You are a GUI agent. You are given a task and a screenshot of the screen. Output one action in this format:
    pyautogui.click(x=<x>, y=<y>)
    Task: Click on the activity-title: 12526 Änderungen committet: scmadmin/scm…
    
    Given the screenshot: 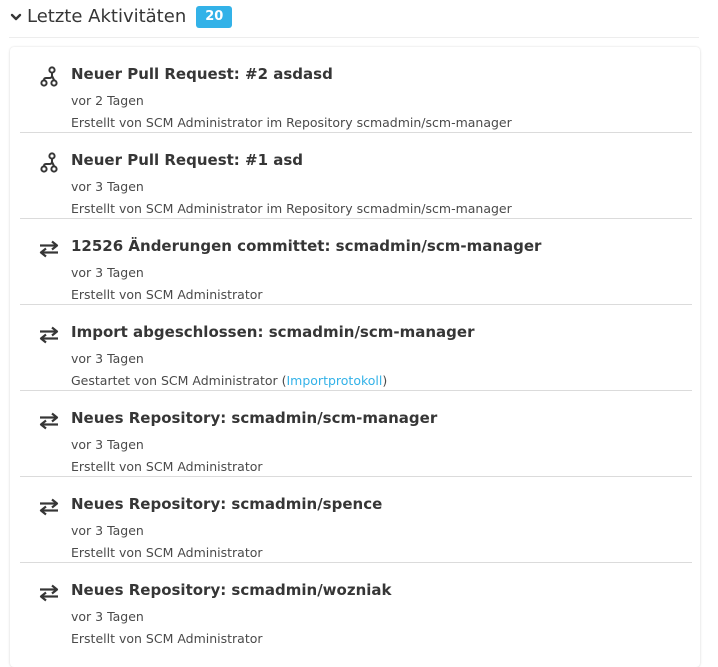 What is the action you would take?
    pyautogui.click(x=306, y=246)
    